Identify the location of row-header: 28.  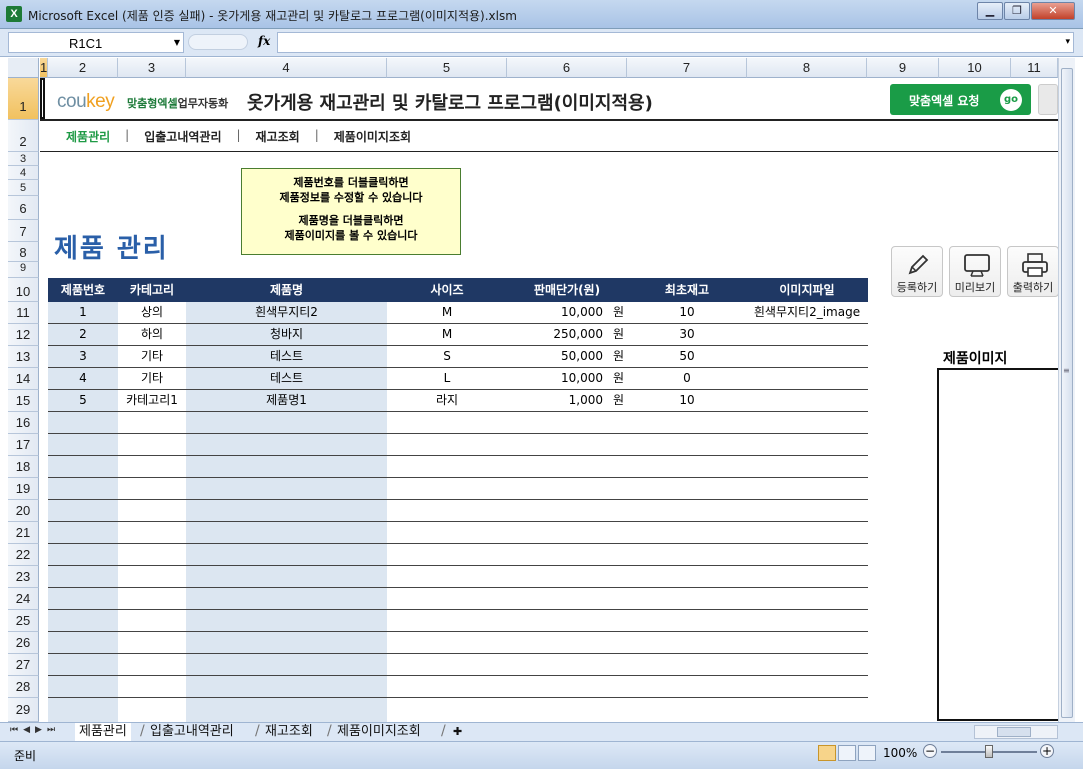
(23, 687).